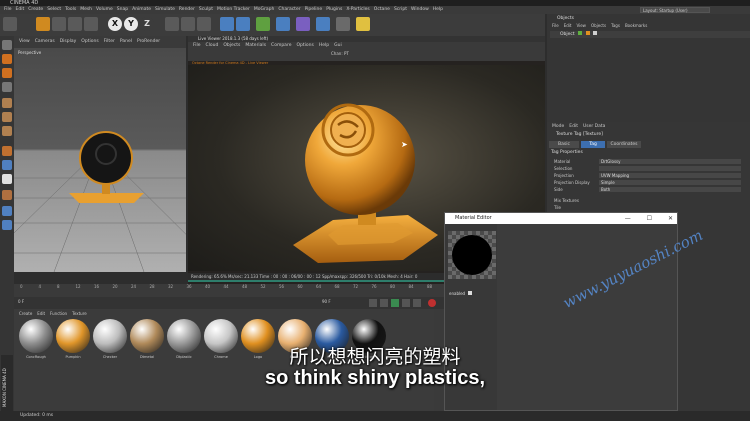 The height and width of the screenshot is (421, 750). Describe the element at coordinates (334, 10) in the screenshot. I see `menu-item-plugins: Plugins` at that location.